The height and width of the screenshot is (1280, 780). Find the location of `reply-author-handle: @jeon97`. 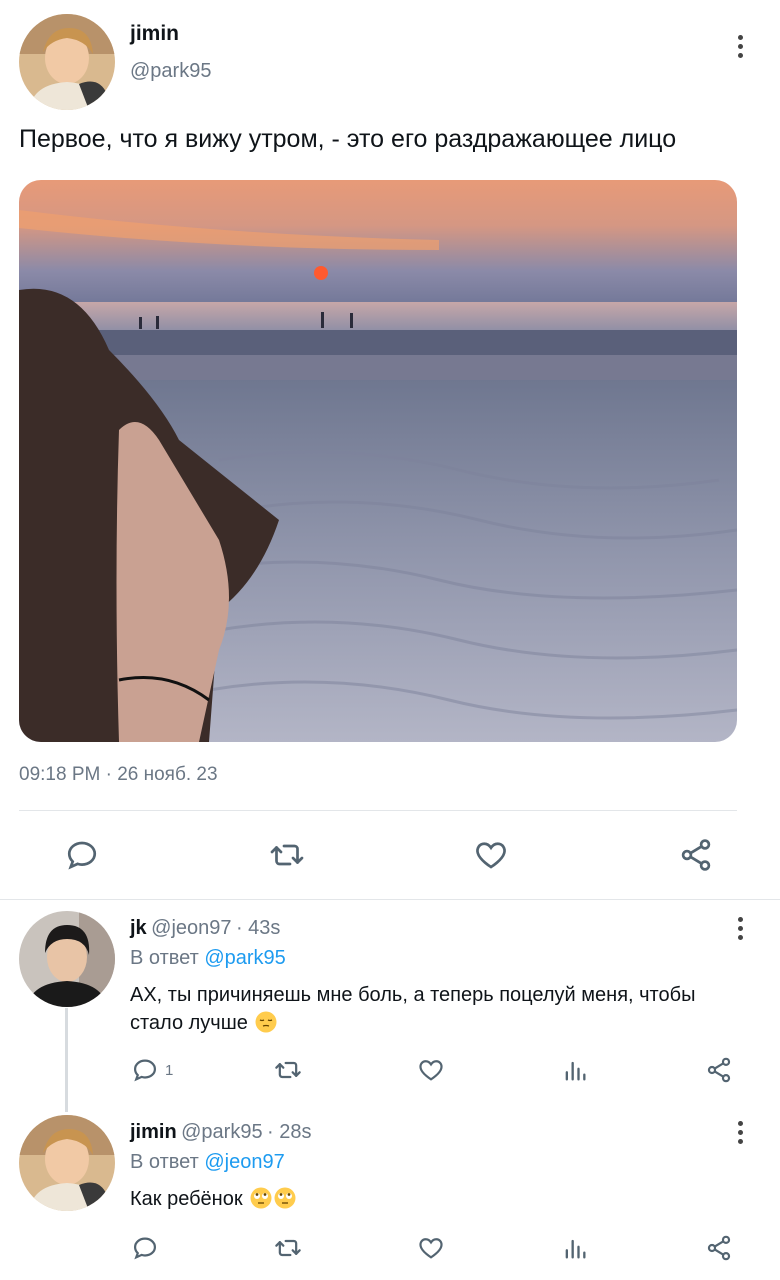

reply-author-handle: @jeon97 is located at coordinates (191, 928).